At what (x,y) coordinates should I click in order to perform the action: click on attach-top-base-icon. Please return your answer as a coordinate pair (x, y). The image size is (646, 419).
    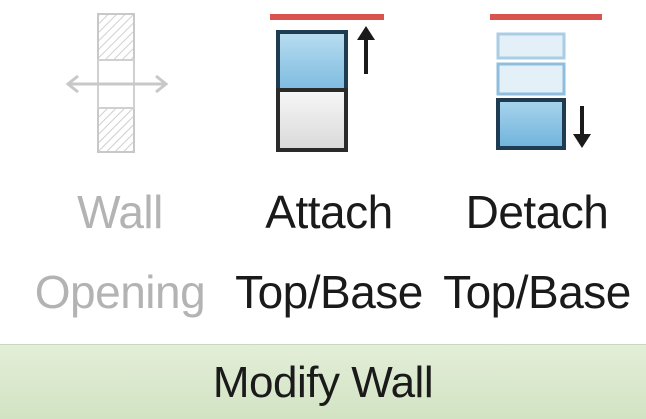
    Looking at the image, I should click on (327, 83).